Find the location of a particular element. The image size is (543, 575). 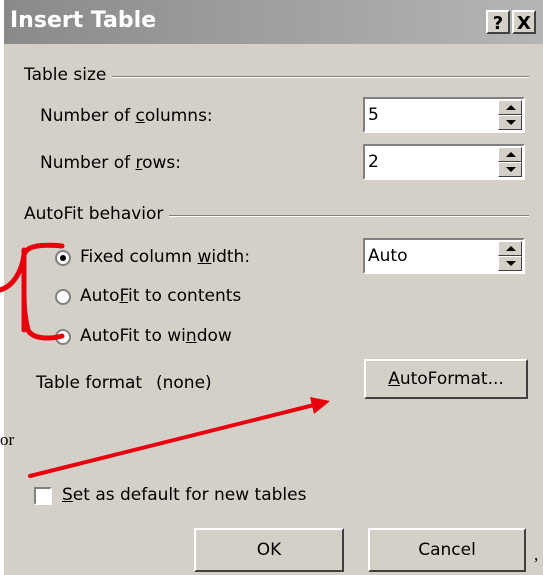

annotation-arrow-line is located at coordinates (174, 440).